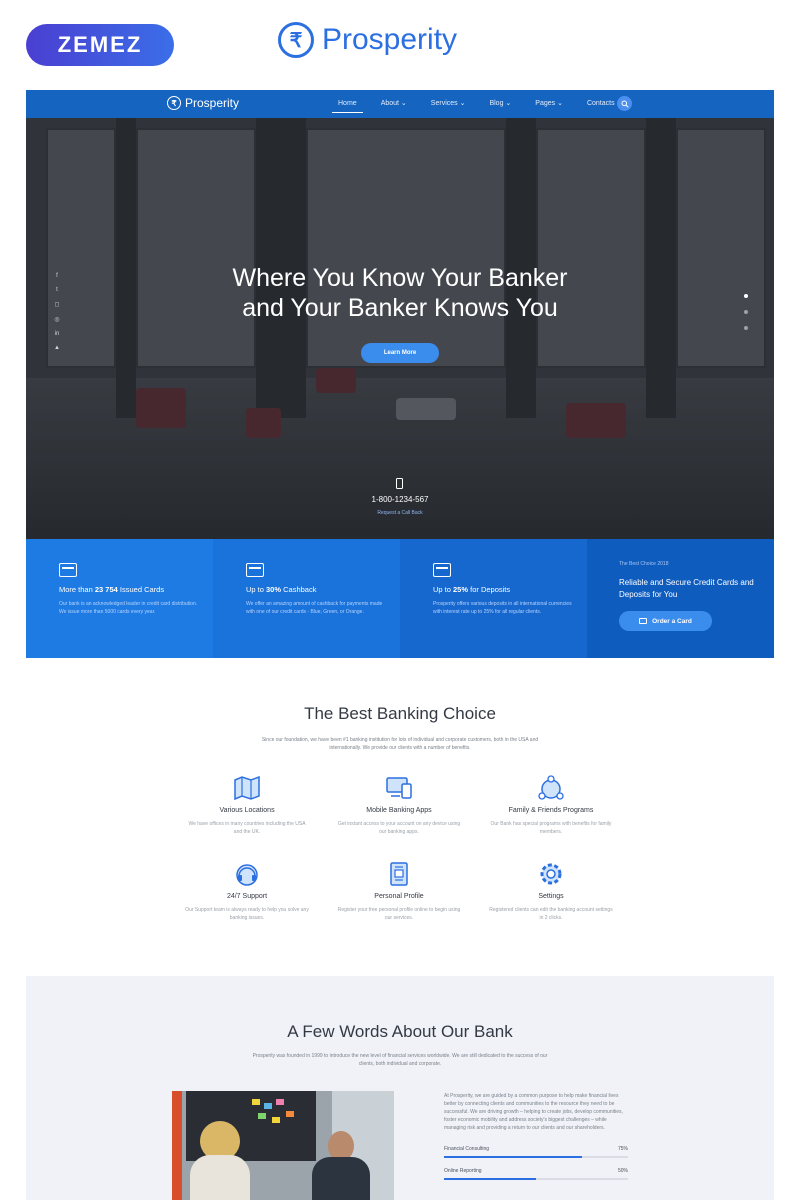  Describe the element at coordinates (399, 810) in the screenshot. I see `benefit-title: Mobile Banking Apps` at that location.